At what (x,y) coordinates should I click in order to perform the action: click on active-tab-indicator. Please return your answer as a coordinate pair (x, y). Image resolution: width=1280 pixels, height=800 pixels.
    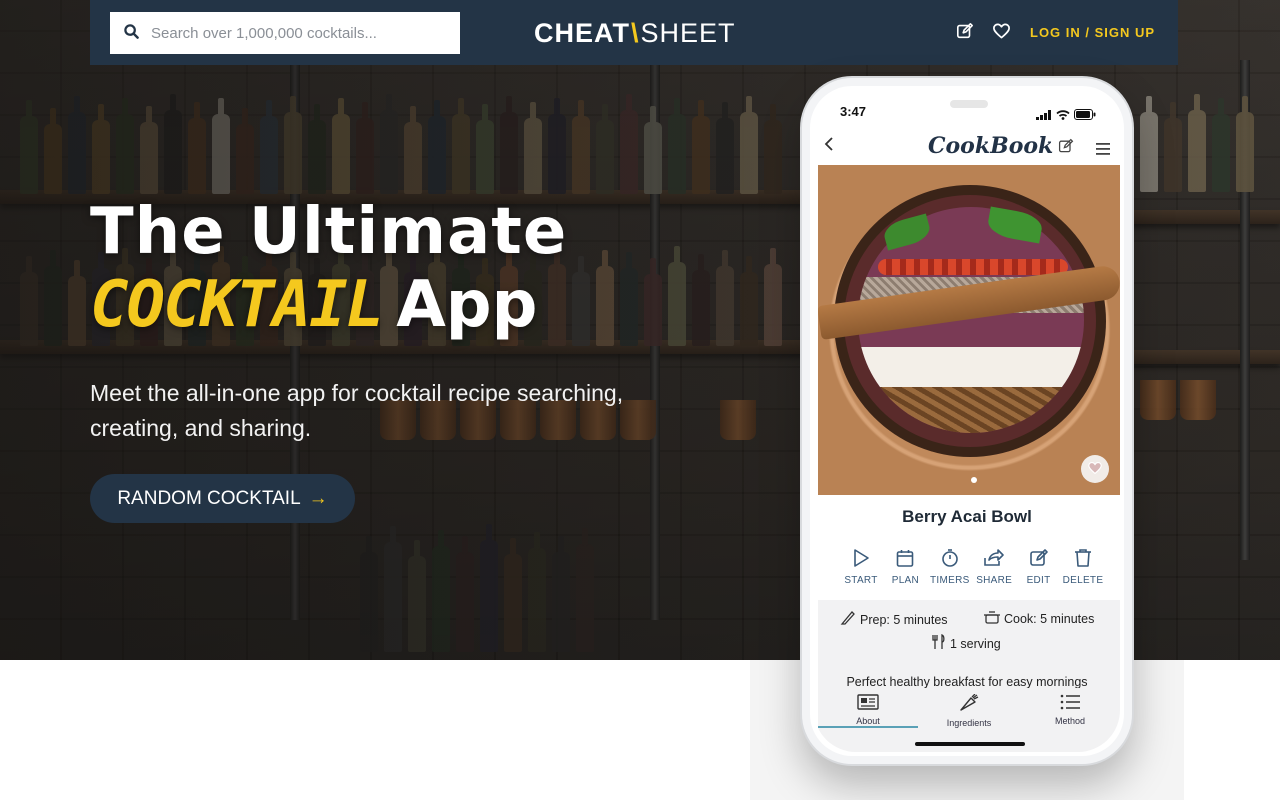
    Looking at the image, I should click on (868, 727).